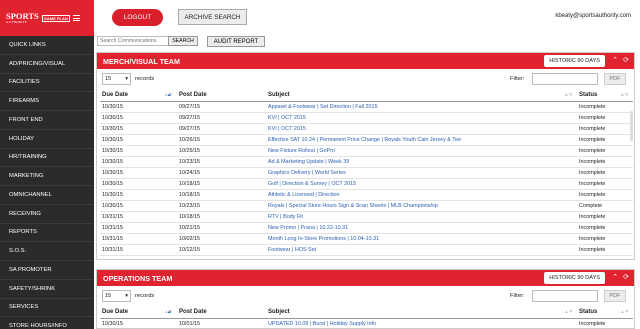 The width and height of the screenshot is (640, 329). I want to click on sort-icon: ▲▼, so click(568, 94).